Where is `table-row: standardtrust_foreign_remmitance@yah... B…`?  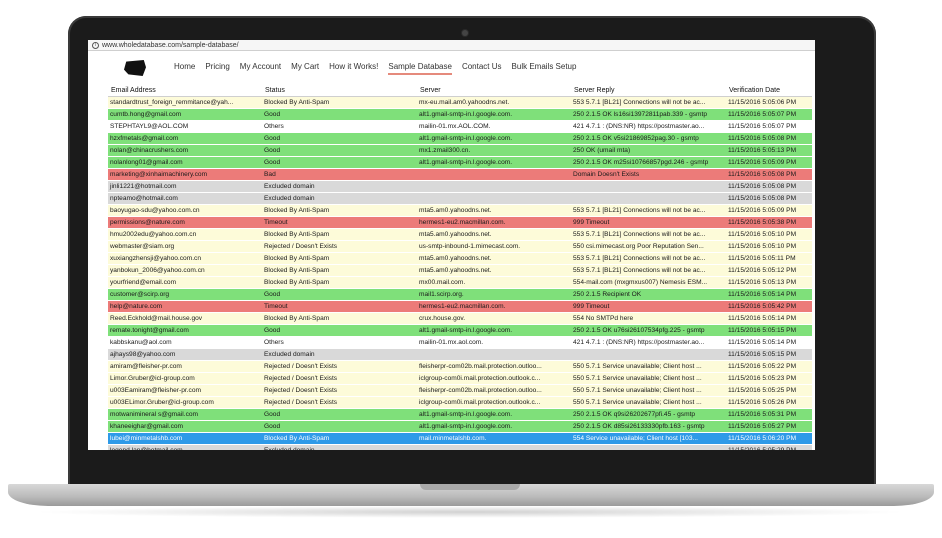
table-row: standardtrust_foreign_remmitance@yah... B… is located at coordinates (460, 102).